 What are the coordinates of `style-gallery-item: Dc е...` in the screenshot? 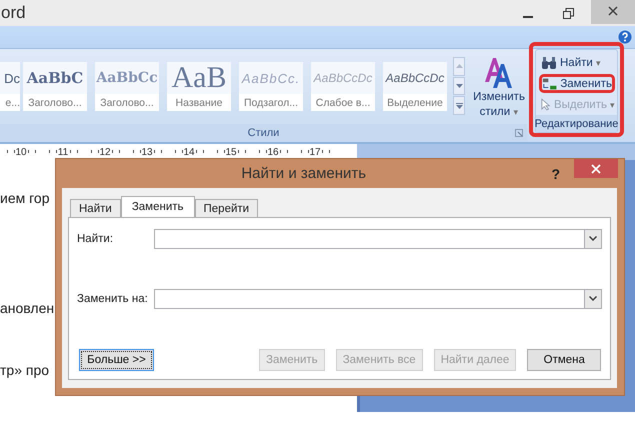 It's located at (10, 86).